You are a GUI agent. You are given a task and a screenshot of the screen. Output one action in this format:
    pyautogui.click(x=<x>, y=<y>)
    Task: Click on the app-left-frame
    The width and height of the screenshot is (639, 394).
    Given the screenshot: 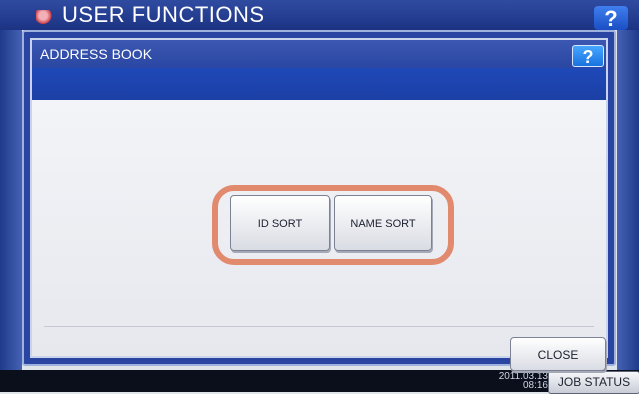 What is the action you would take?
    pyautogui.click(x=11, y=200)
    